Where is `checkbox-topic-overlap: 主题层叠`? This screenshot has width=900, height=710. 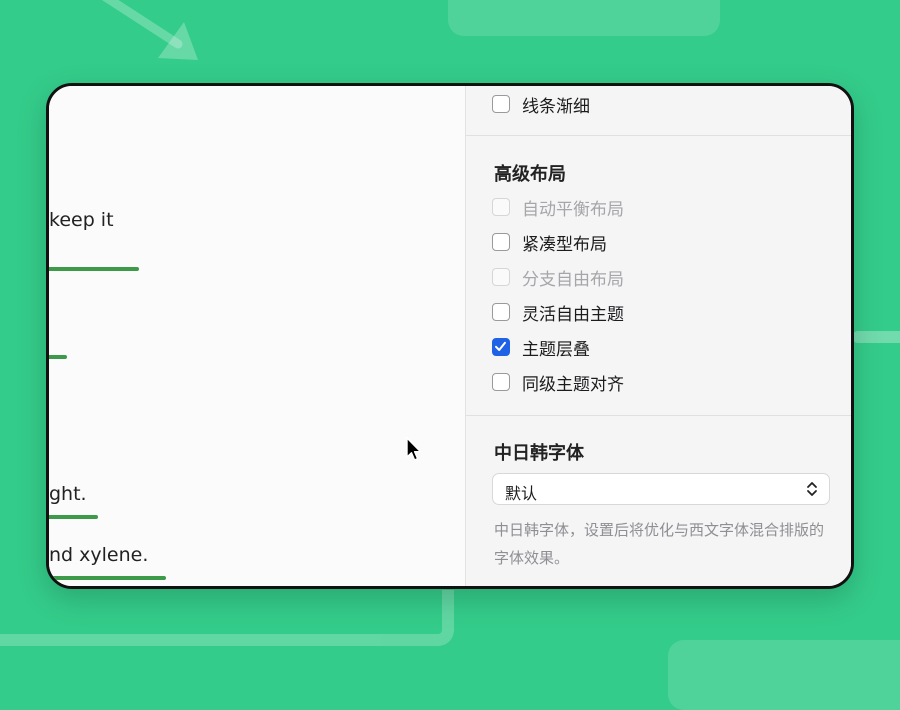 checkbox-topic-overlap: 主题层叠 is located at coordinates (541, 347).